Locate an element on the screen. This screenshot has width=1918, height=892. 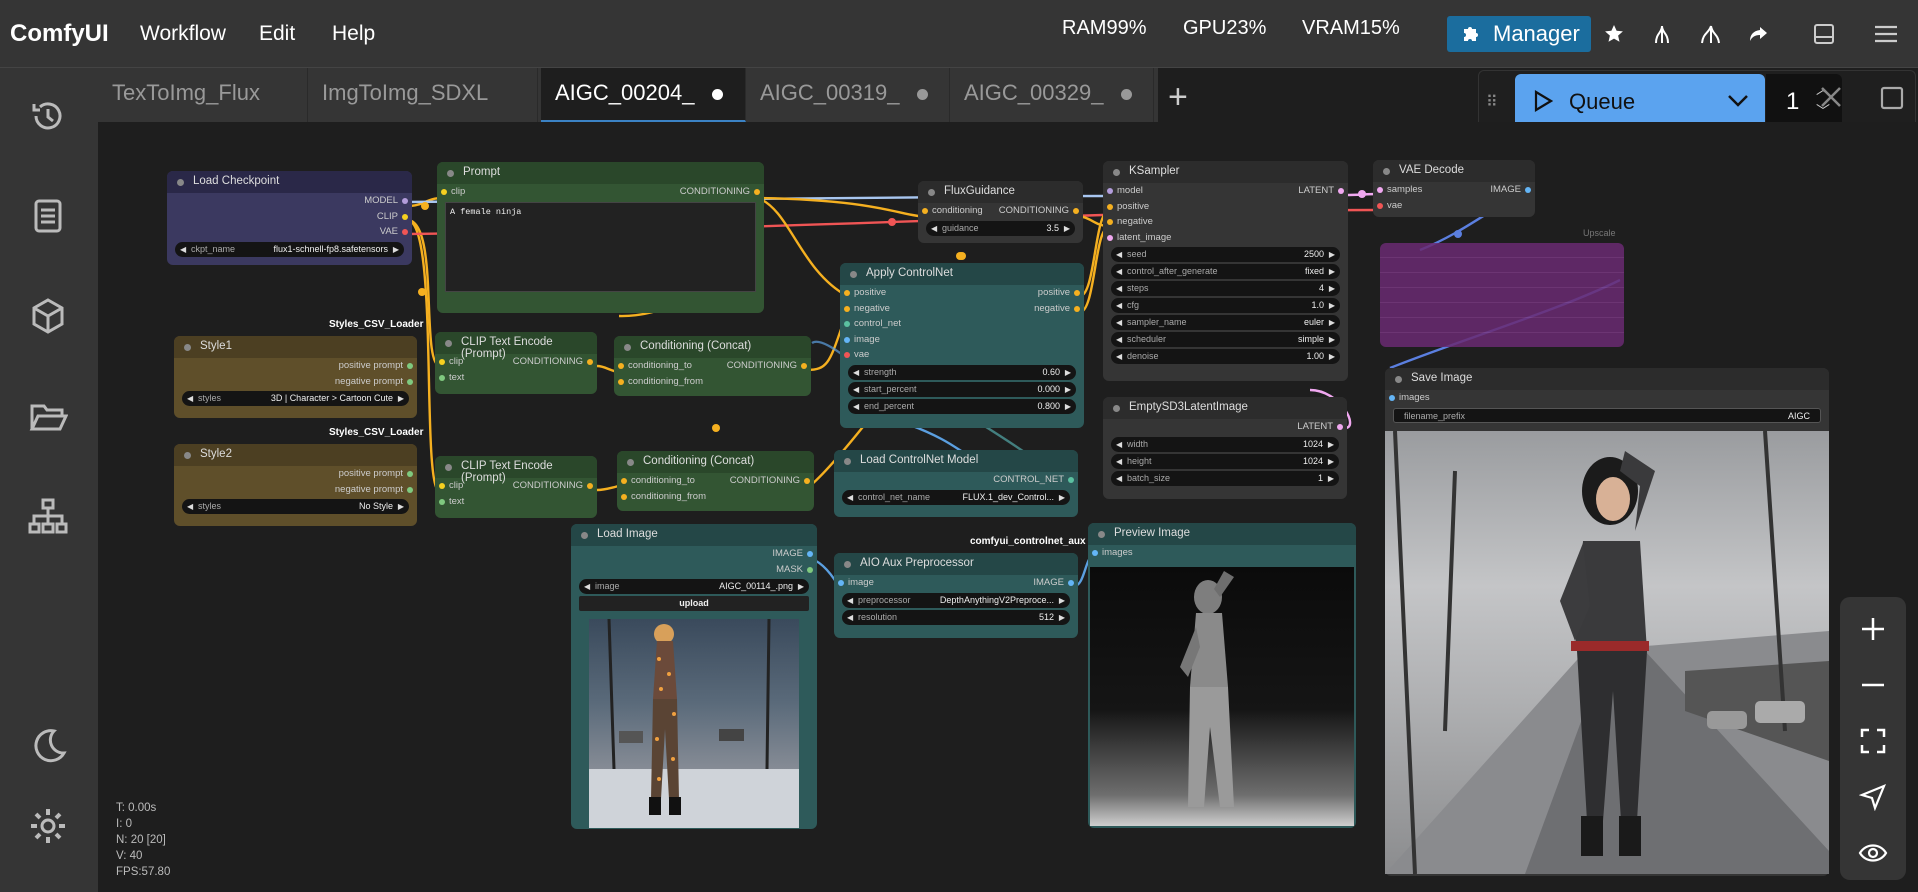
zoom-in-plus-icon is located at coordinates (1873, 629).